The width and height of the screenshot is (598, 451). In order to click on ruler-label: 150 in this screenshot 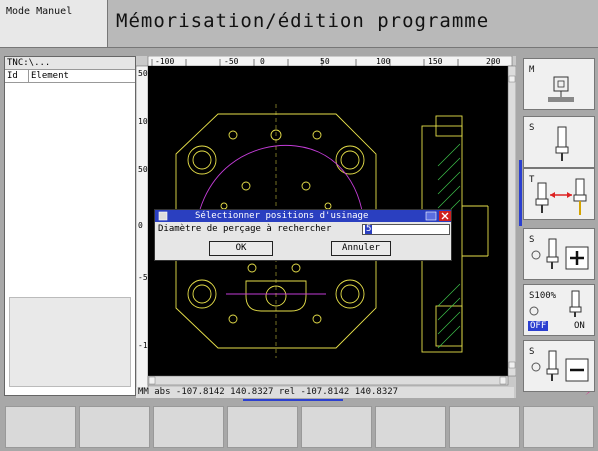, I will do `click(435, 61)`.